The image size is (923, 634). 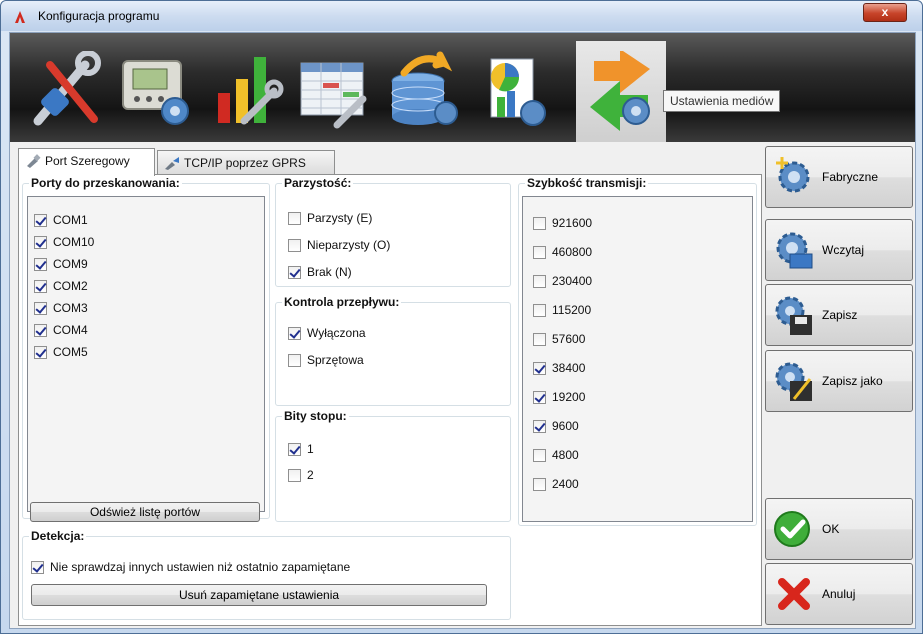 What do you see at coordinates (34, 161) in the screenshot?
I see `serial-port-icon` at bounding box center [34, 161].